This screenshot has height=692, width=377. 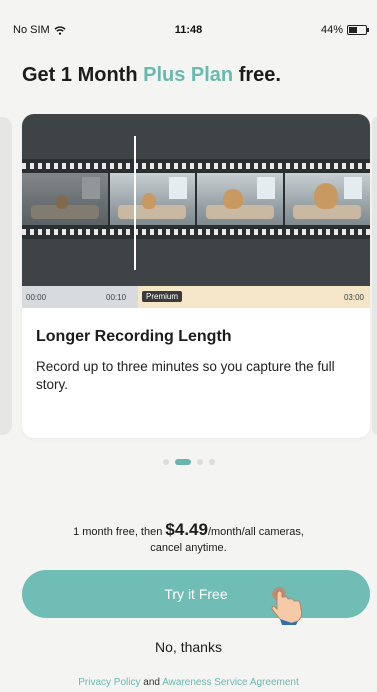 What do you see at coordinates (286, 606) in the screenshot?
I see `tap-hand-icon` at bounding box center [286, 606].